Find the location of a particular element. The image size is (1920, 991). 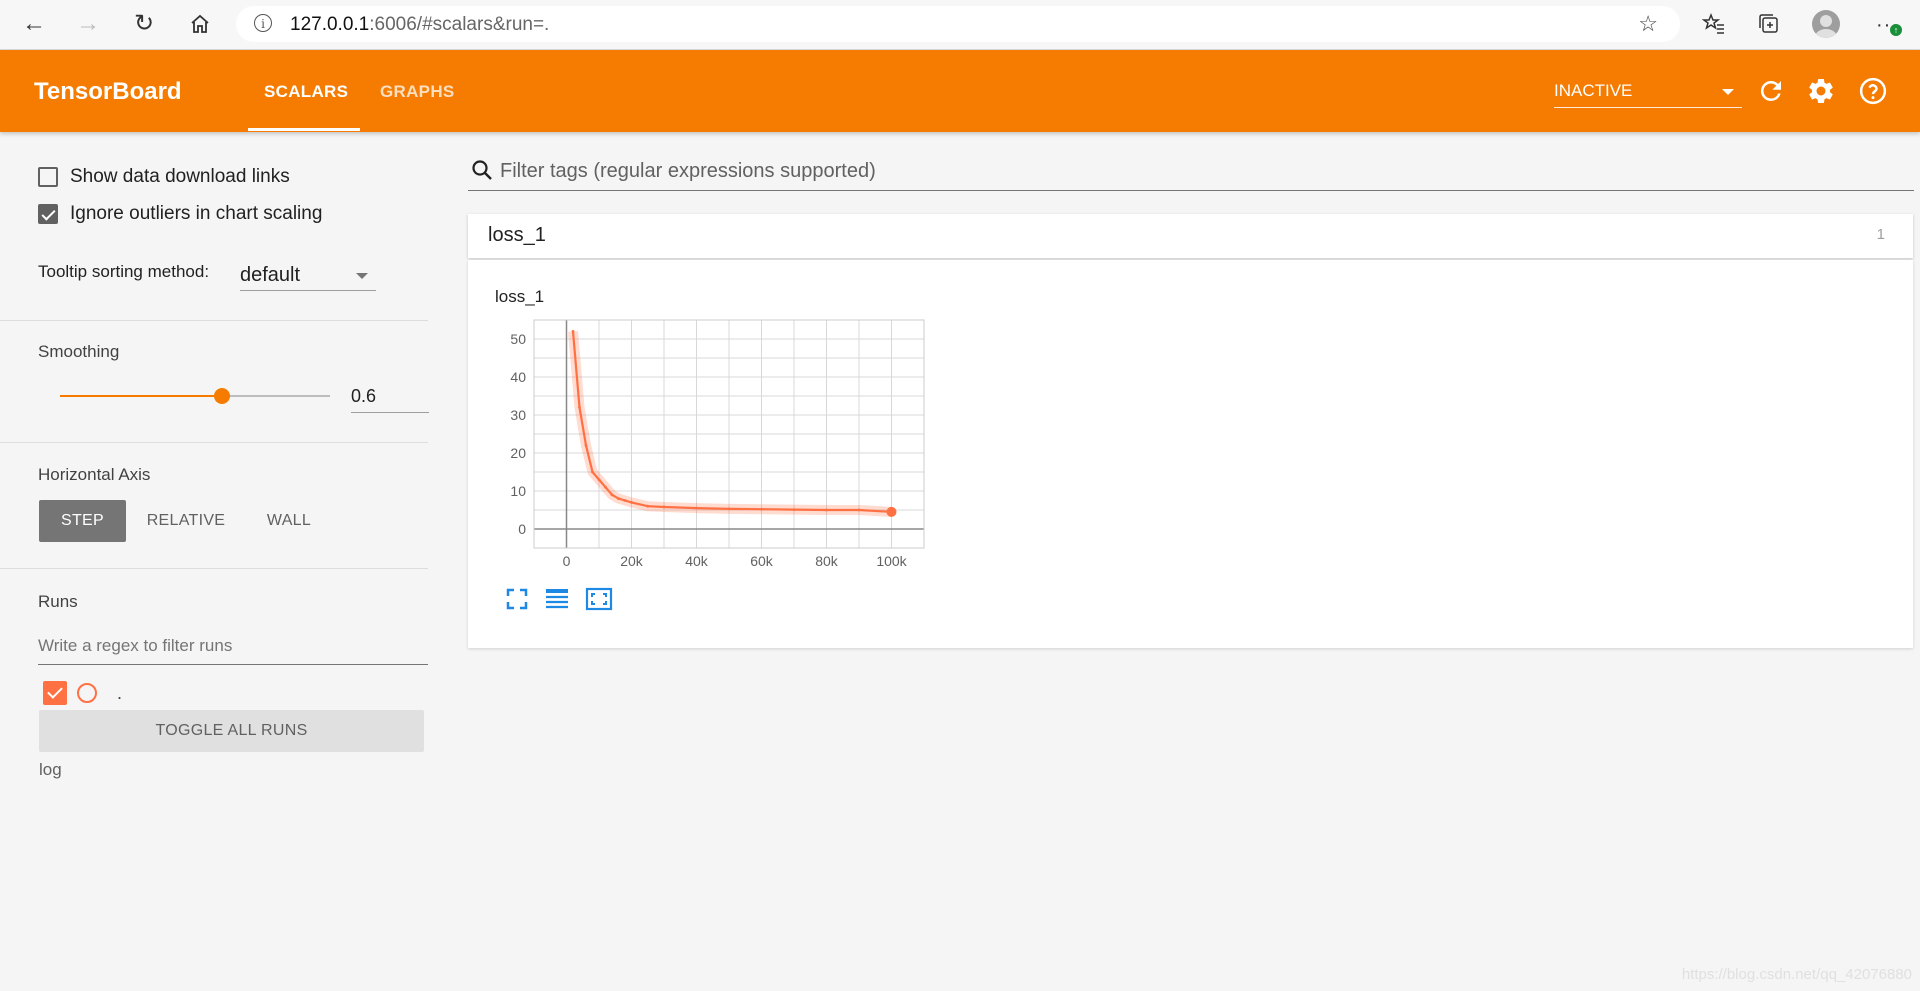

run-status-value: INACTIVE is located at coordinates (1593, 90).